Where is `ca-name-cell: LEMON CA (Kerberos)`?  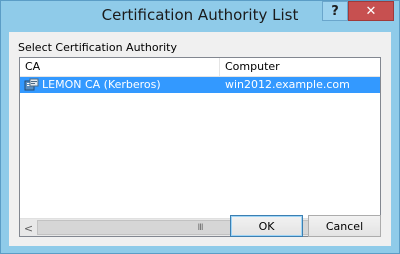
ca-name-cell: LEMON CA (Kerberos) is located at coordinates (101, 84).